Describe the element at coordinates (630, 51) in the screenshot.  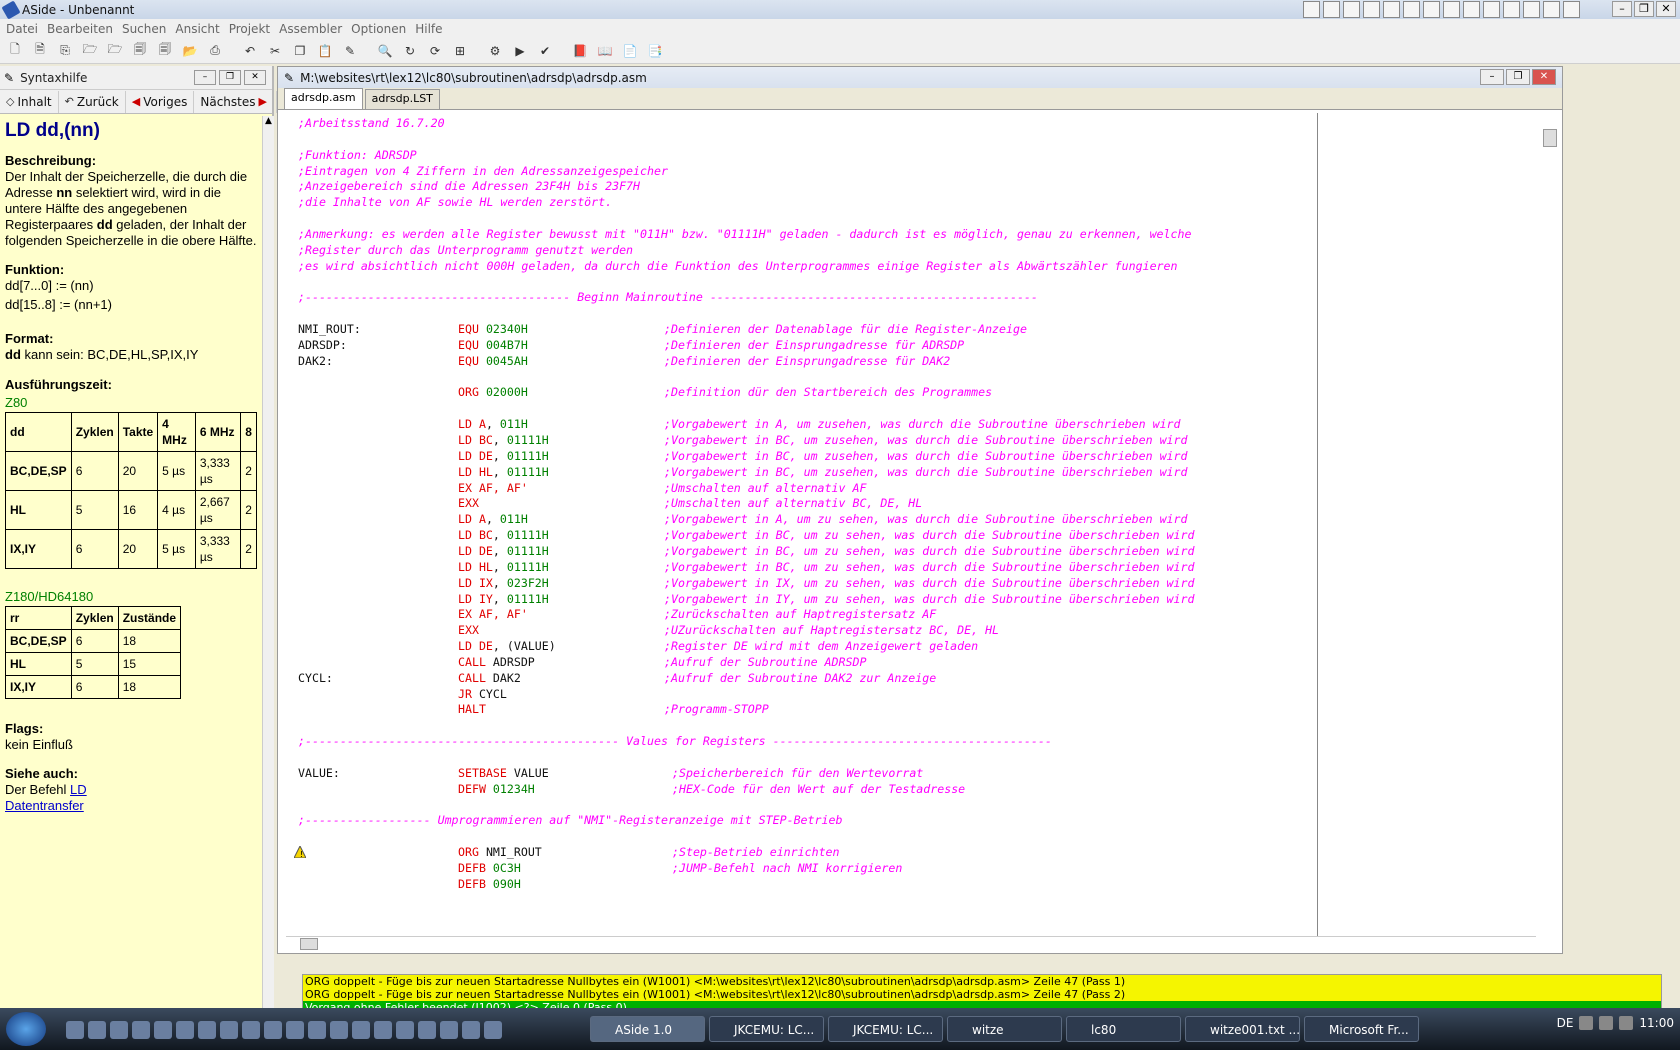
I see `help-topic-icon: 📄` at that location.